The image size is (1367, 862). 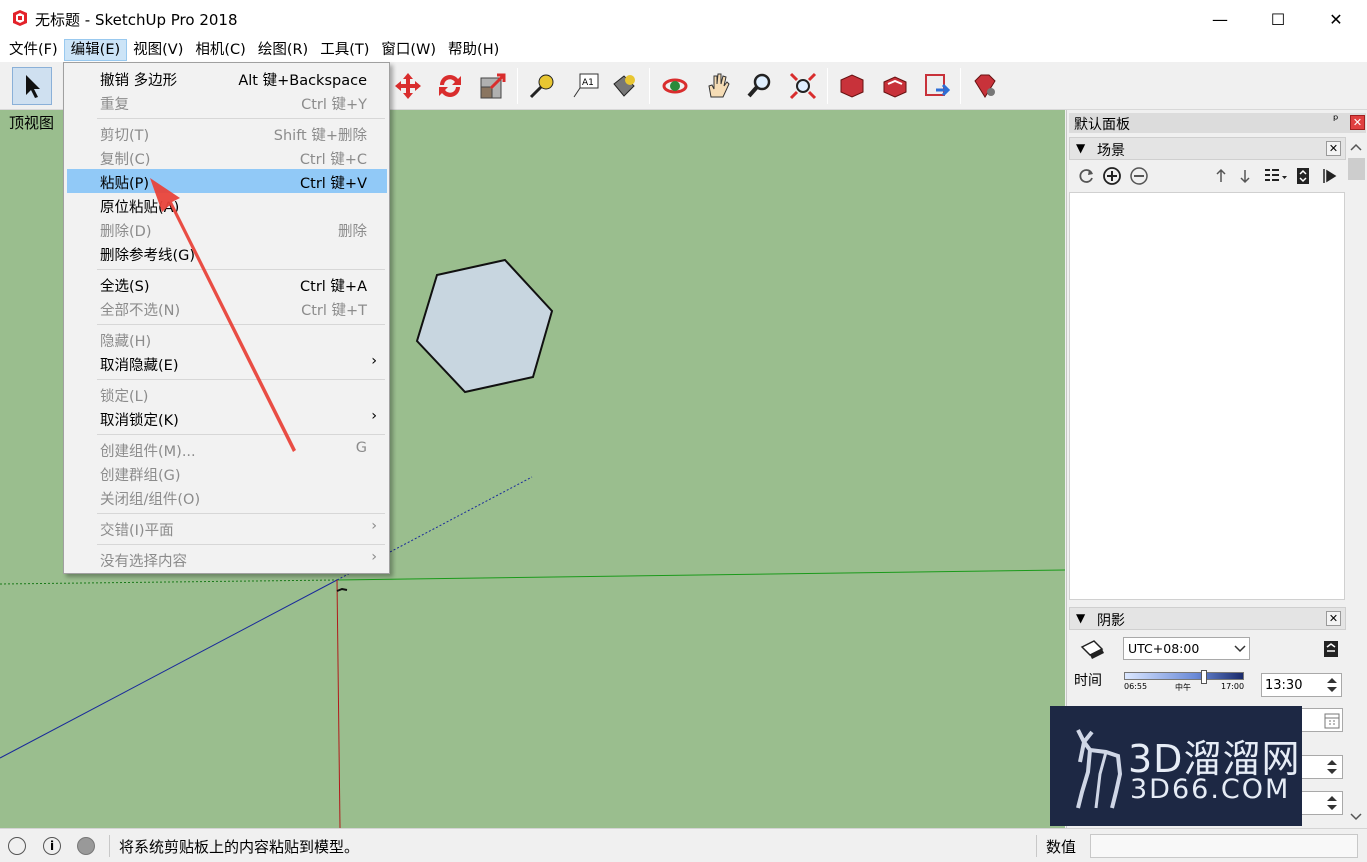 I want to click on shadows-panel-header: ▼ 阴影 ✕, so click(x=1207, y=618).